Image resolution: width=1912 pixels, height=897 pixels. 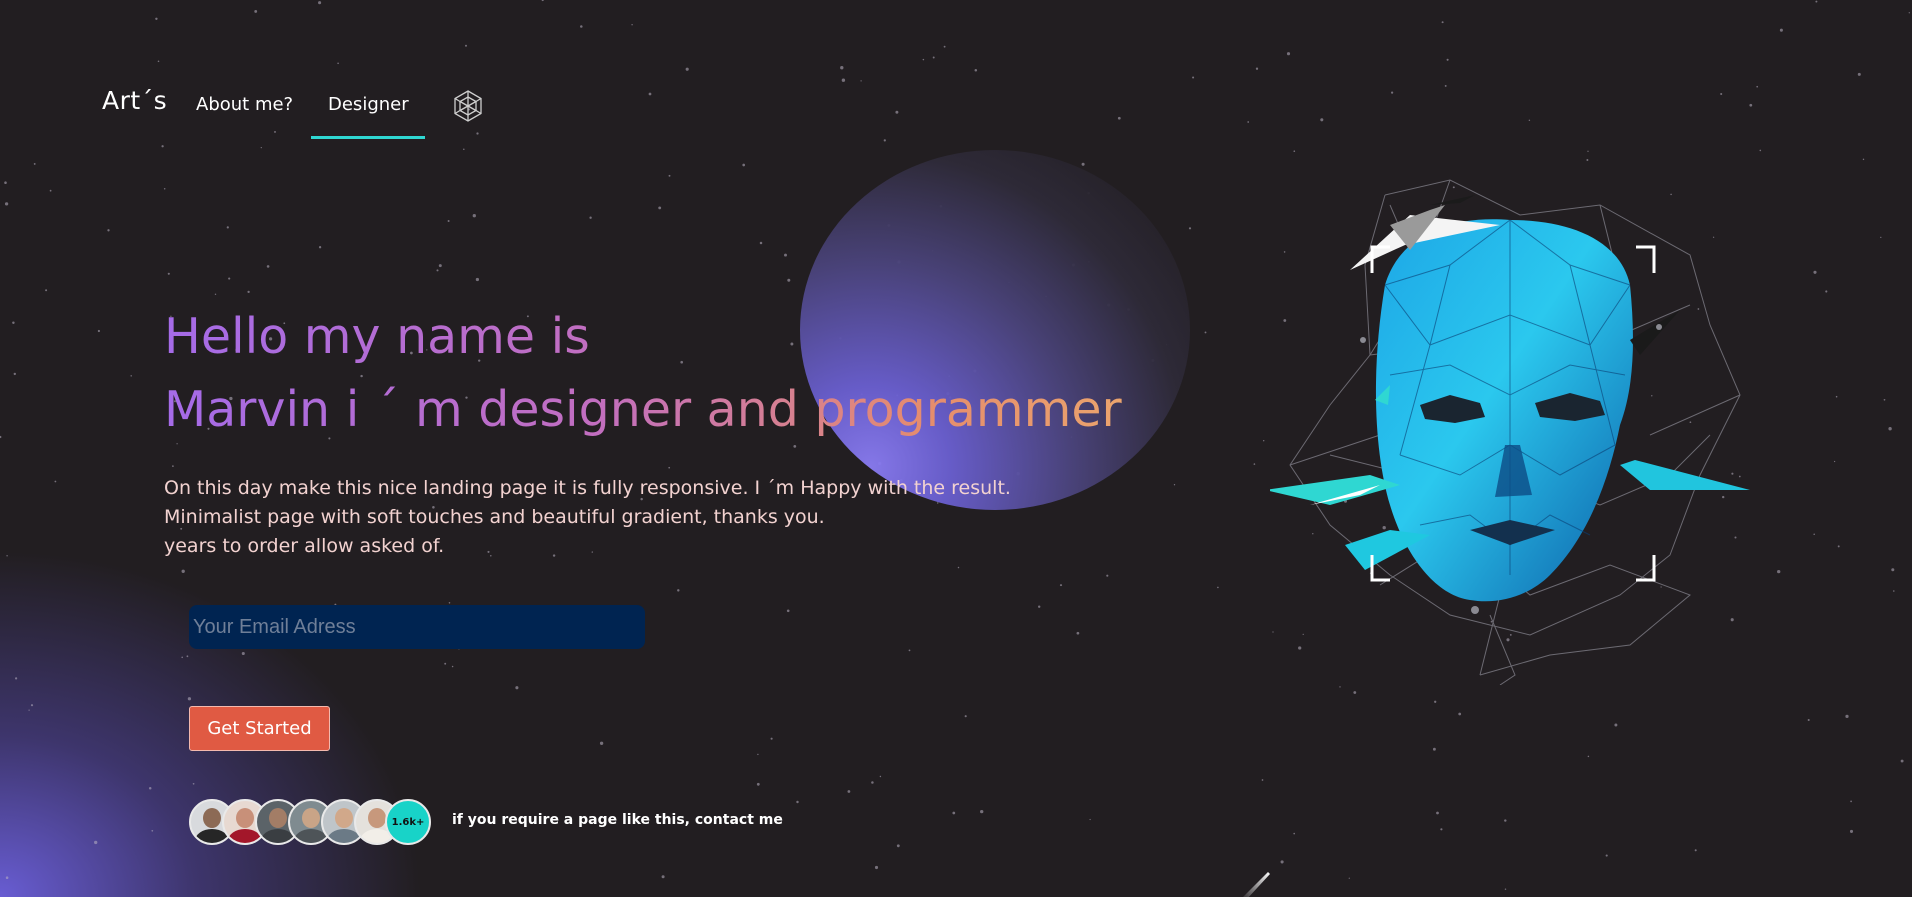 What do you see at coordinates (304, 546) in the screenshot?
I see `description-line-3: years to order allow asked of.` at bounding box center [304, 546].